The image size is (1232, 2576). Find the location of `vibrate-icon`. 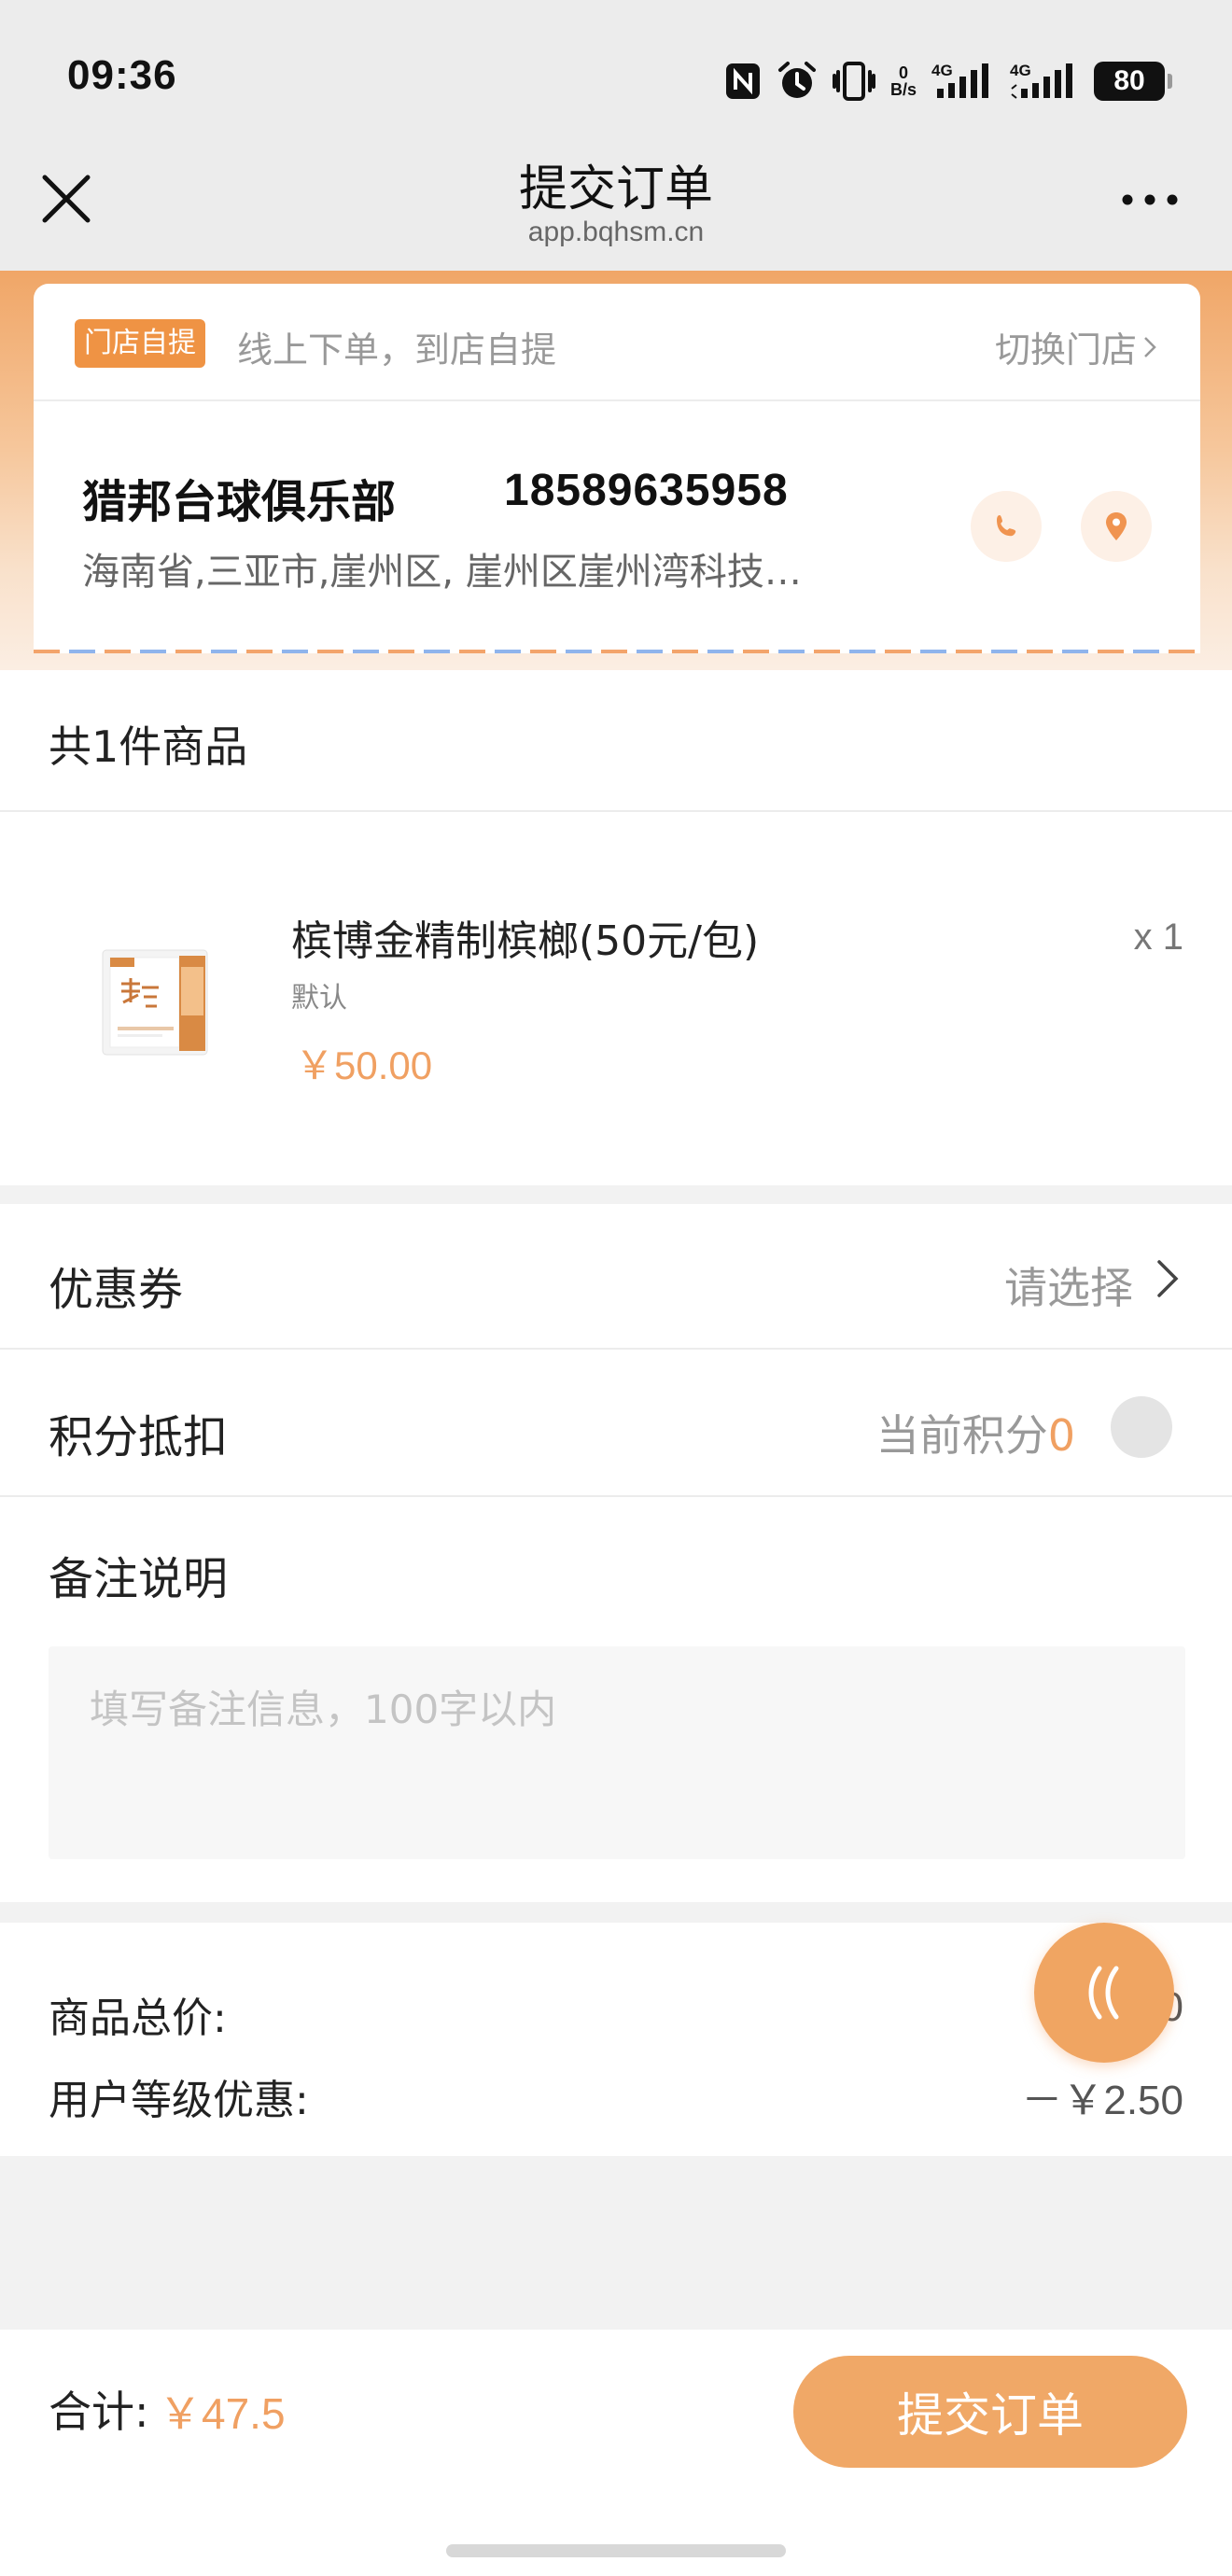

vibrate-icon is located at coordinates (853, 81).